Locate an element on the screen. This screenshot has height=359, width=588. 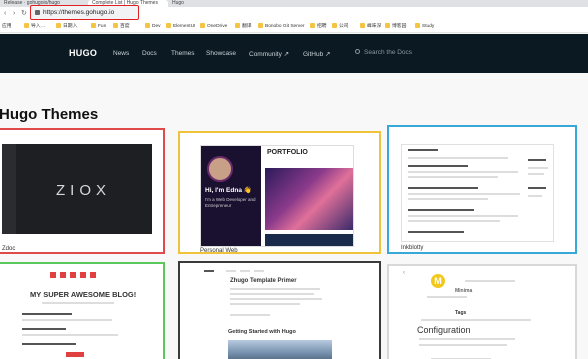
theme-thumbnail: ZIOX is located at coordinates (77, 189).